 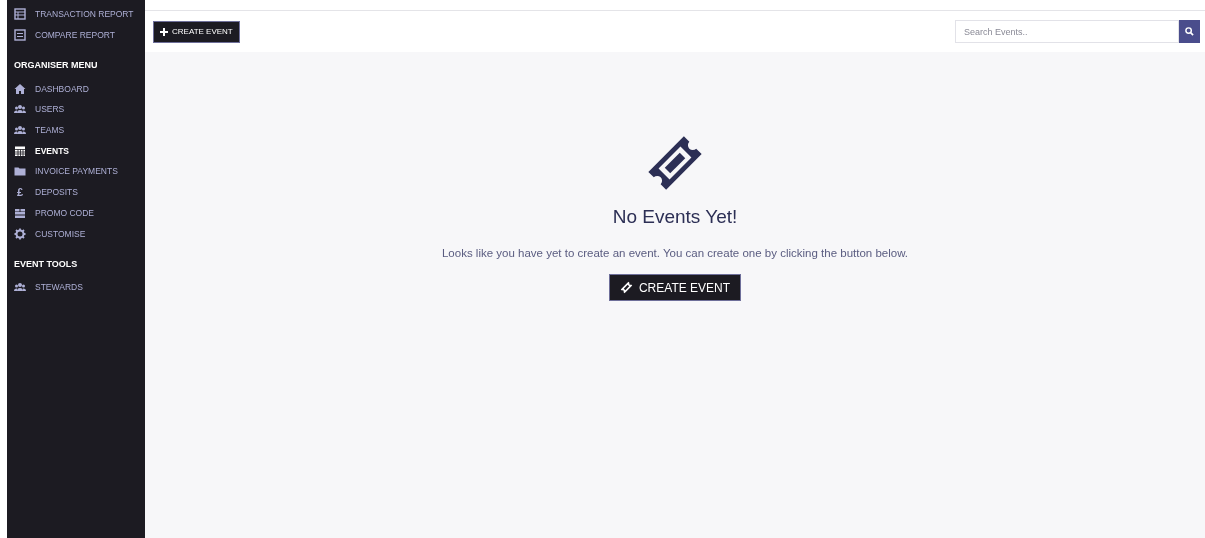 What do you see at coordinates (164, 31) in the screenshot?
I see `plus-icon` at bounding box center [164, 31].